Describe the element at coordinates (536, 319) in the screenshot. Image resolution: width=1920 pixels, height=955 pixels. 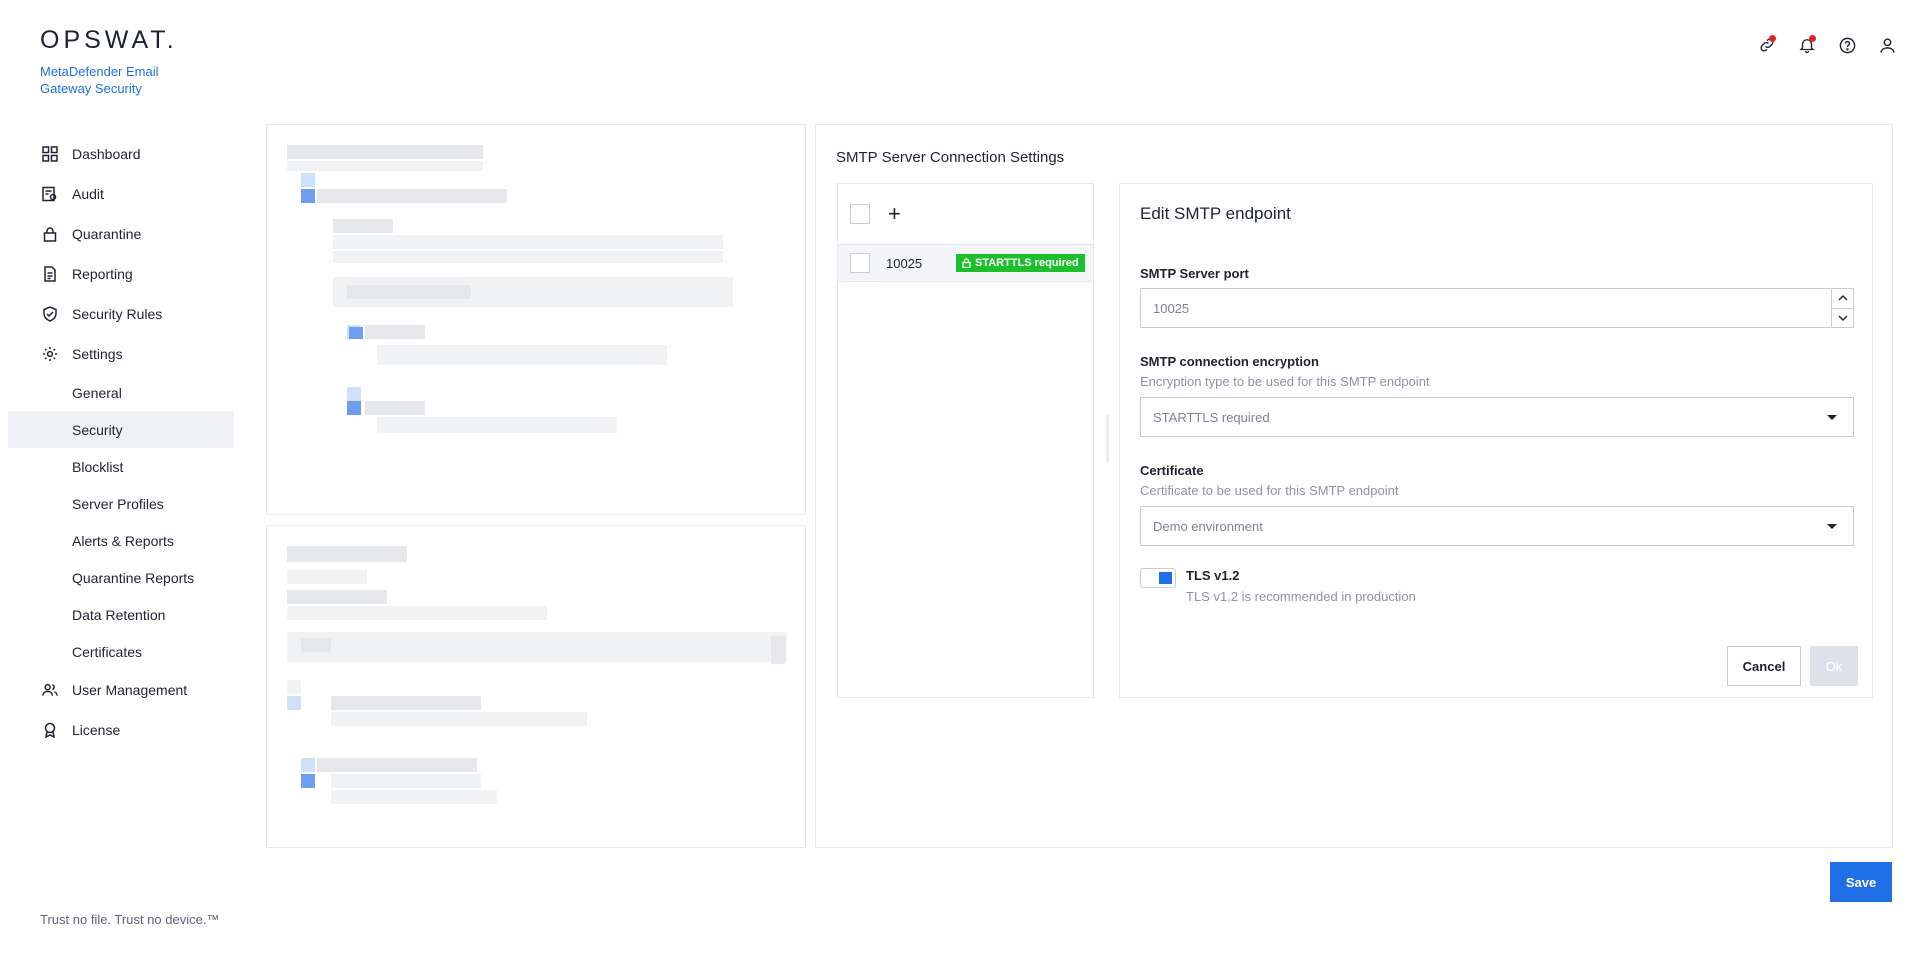
I see `blurred-panel-top` at that location.